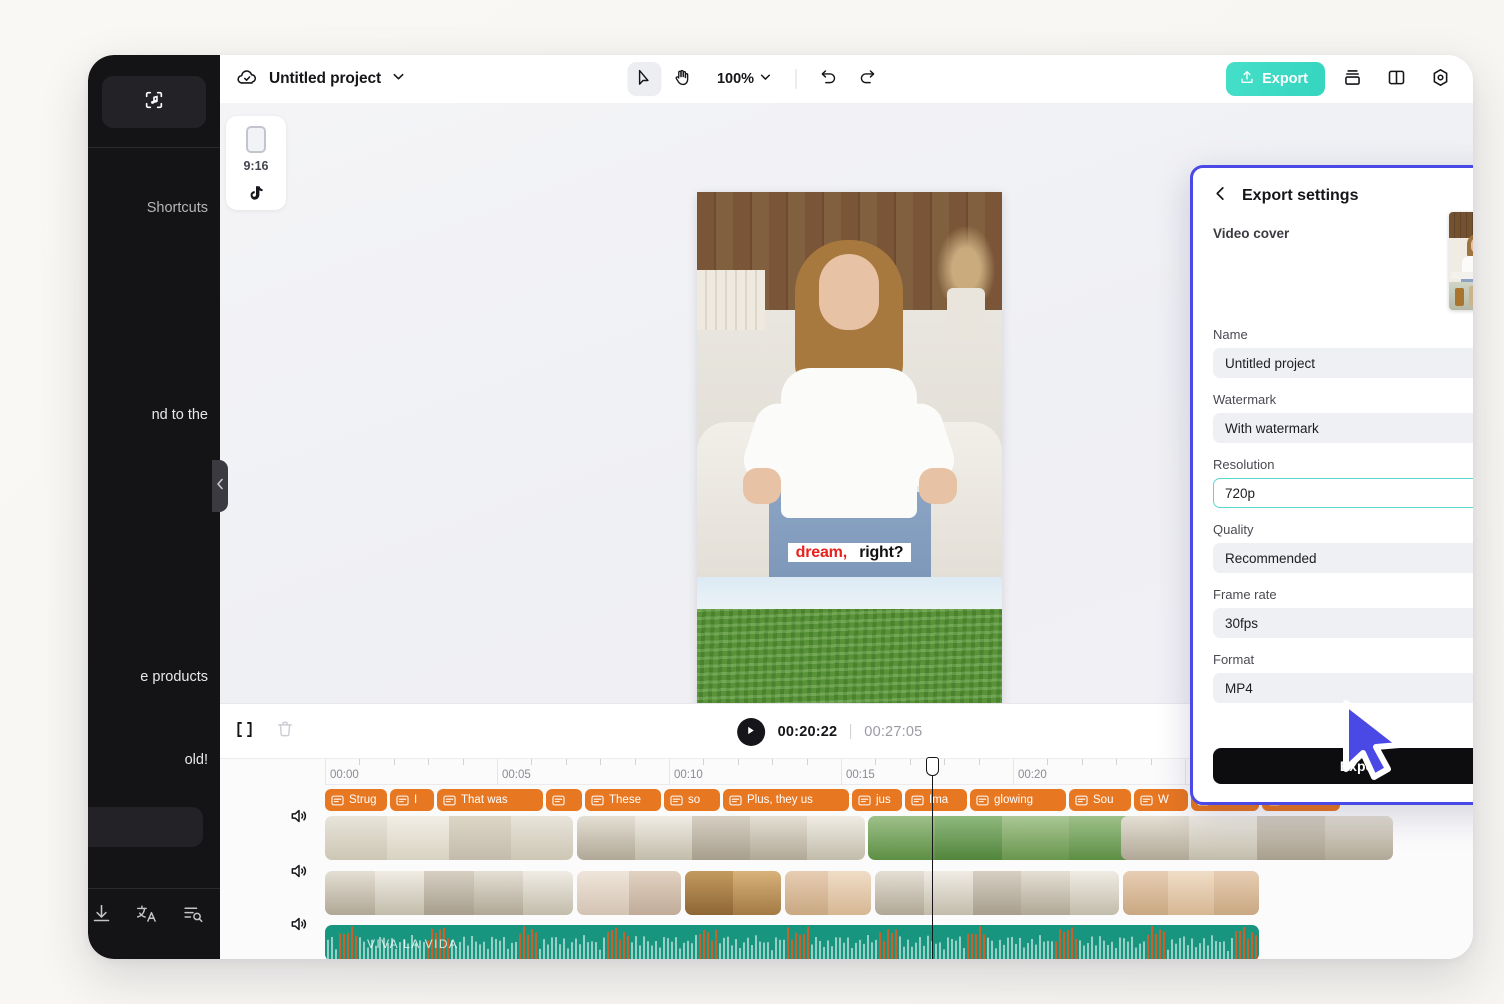 This screenshot has height=1004, width=1504. I want to click on preview-face, so click(849, 292).